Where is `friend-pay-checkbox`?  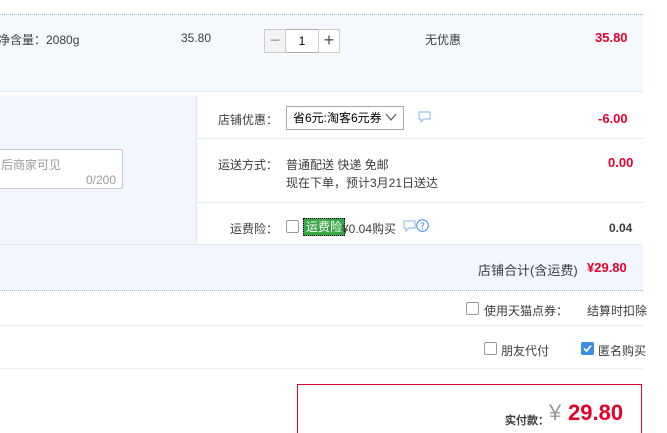 friend-pay-checkbox is located at coordinates (490, 348).